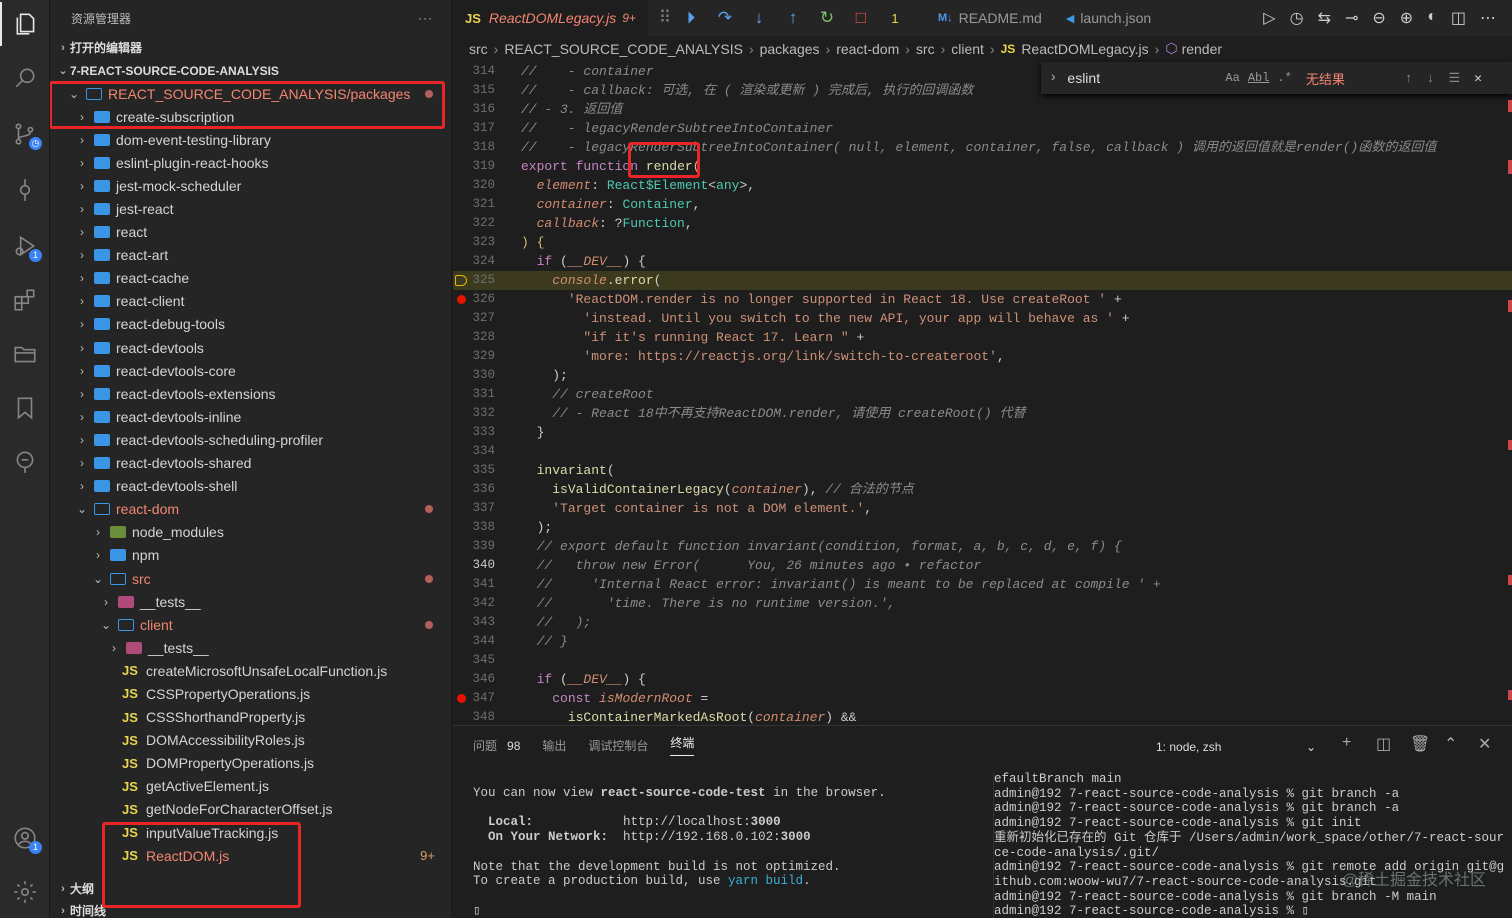 This screenshot has width=1512, height=918. I want to click on code-line: 343 // );, so click(982, 622).